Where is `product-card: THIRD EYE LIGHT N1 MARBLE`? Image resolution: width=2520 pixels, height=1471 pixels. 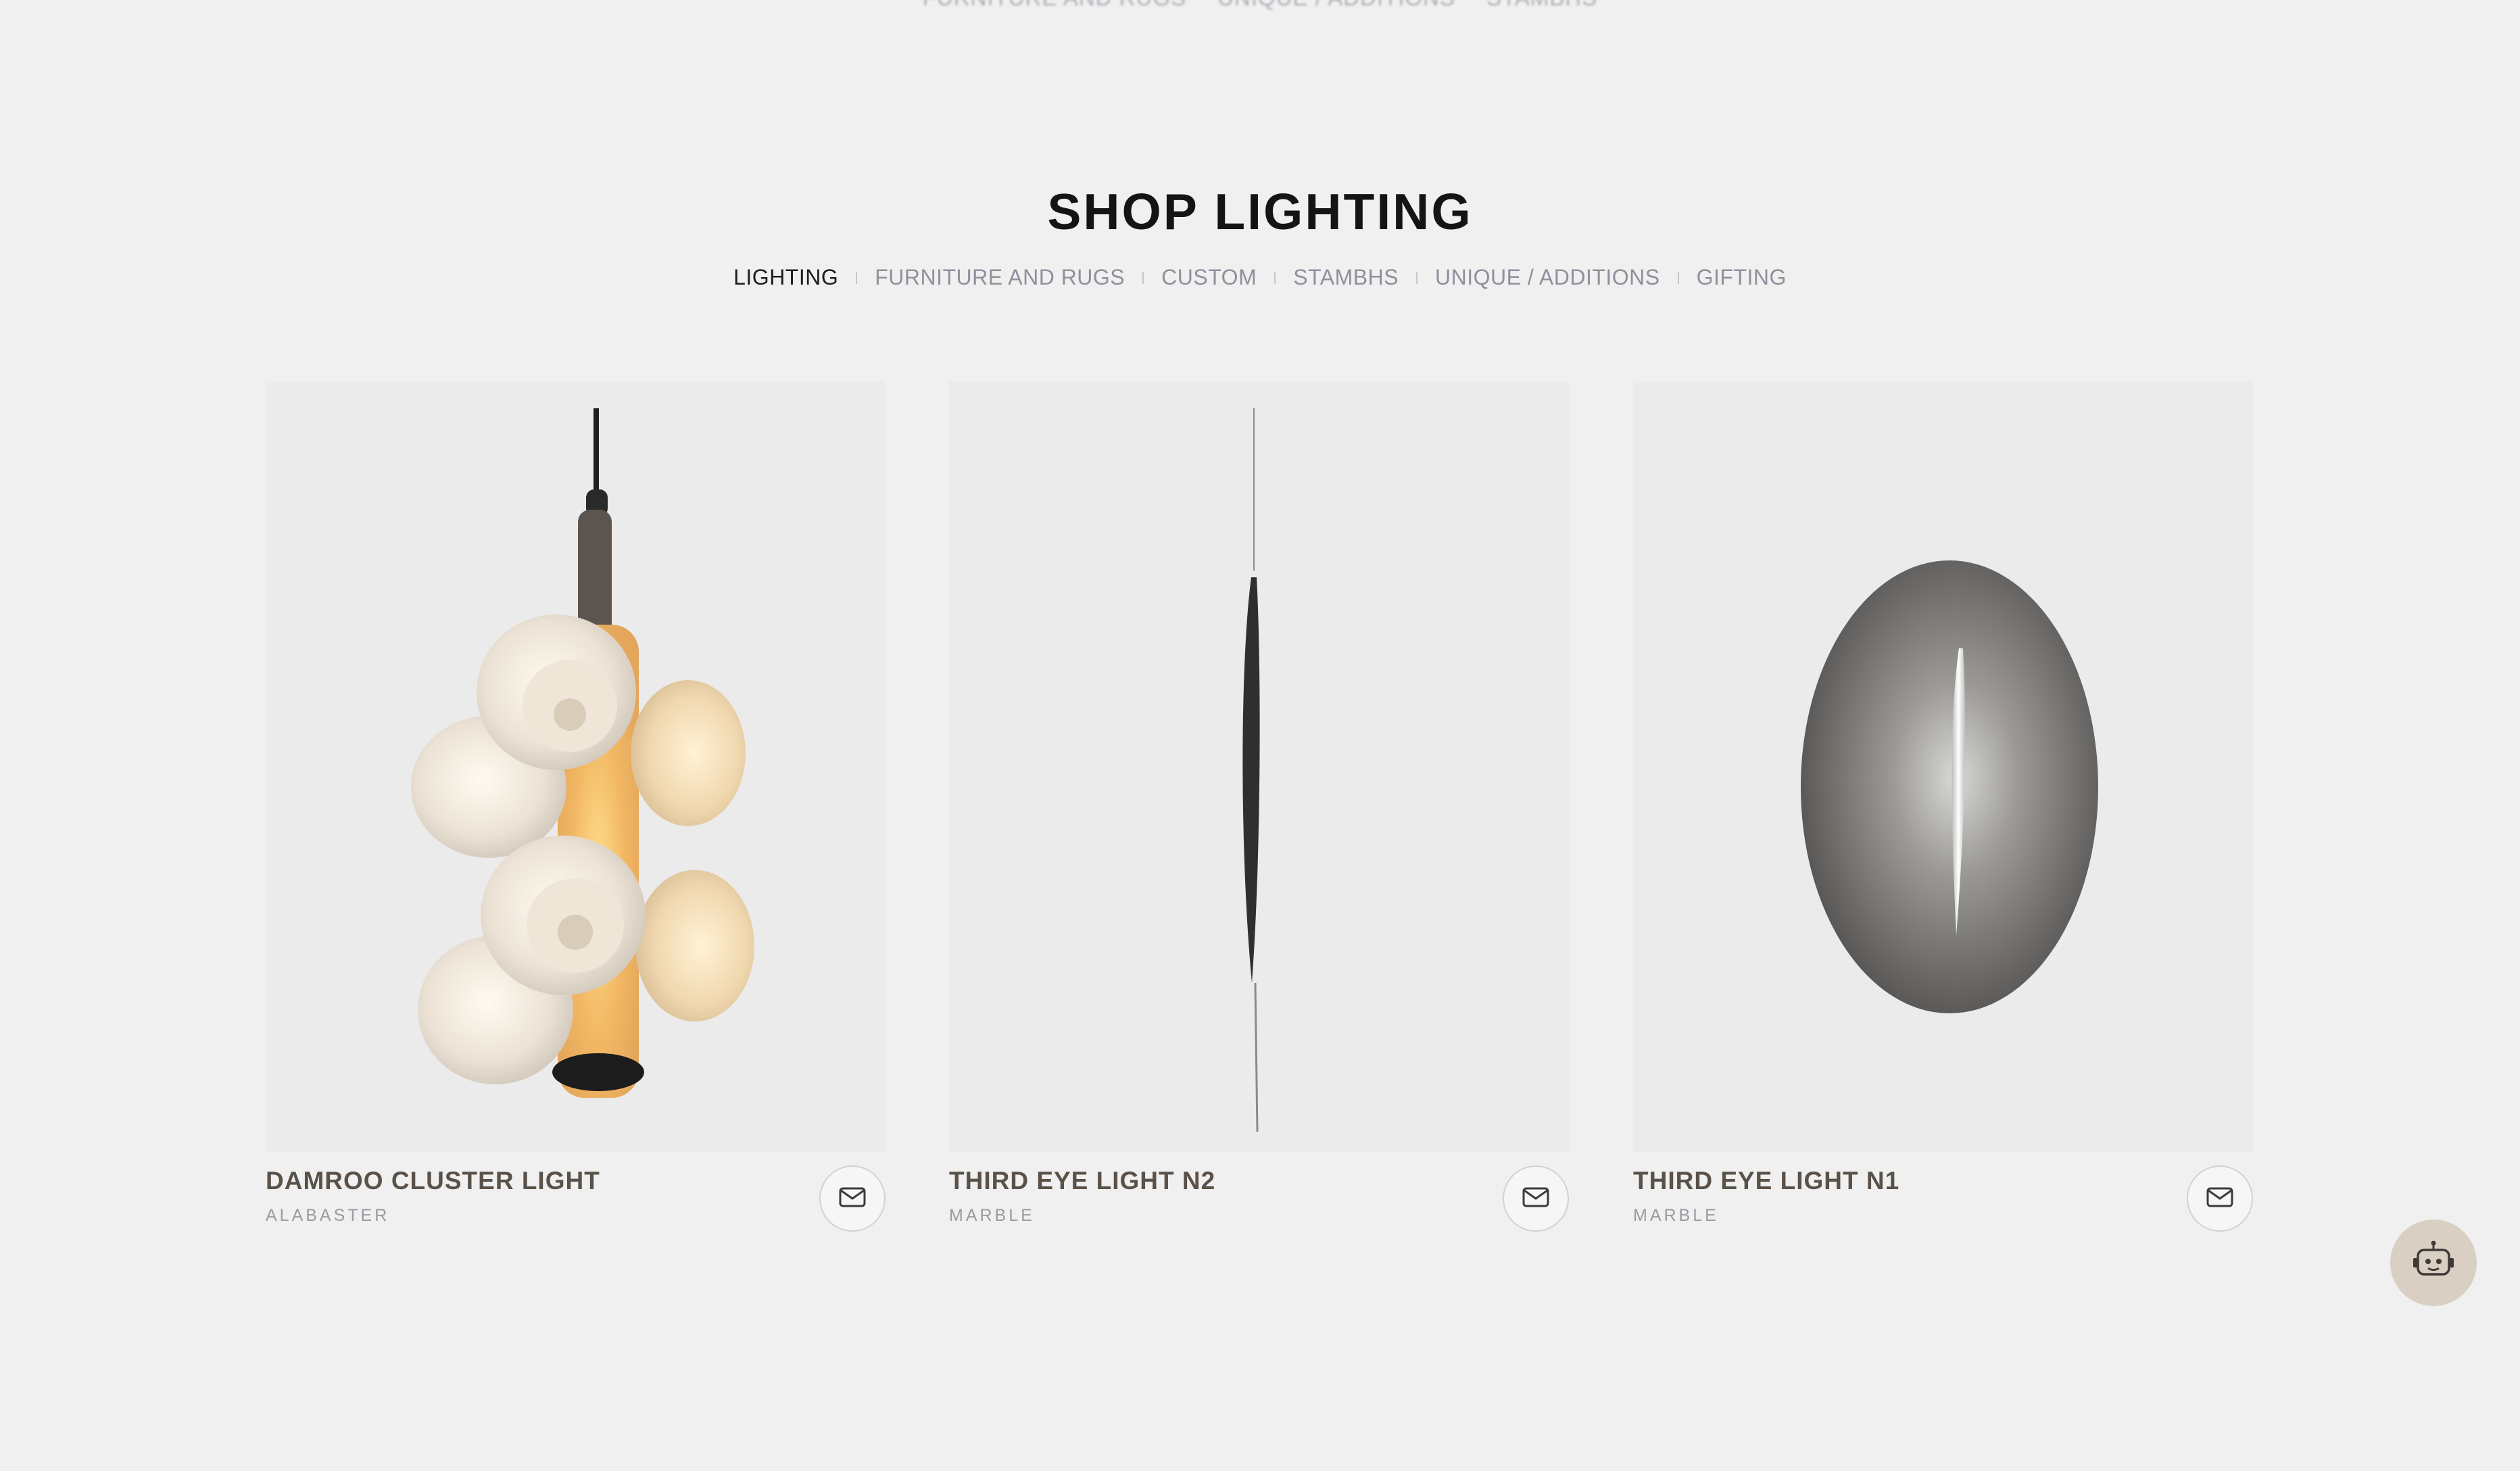 product-card: THIRD EYE LIGHT N1 MARBLE is located at coordinates (1943, 810).